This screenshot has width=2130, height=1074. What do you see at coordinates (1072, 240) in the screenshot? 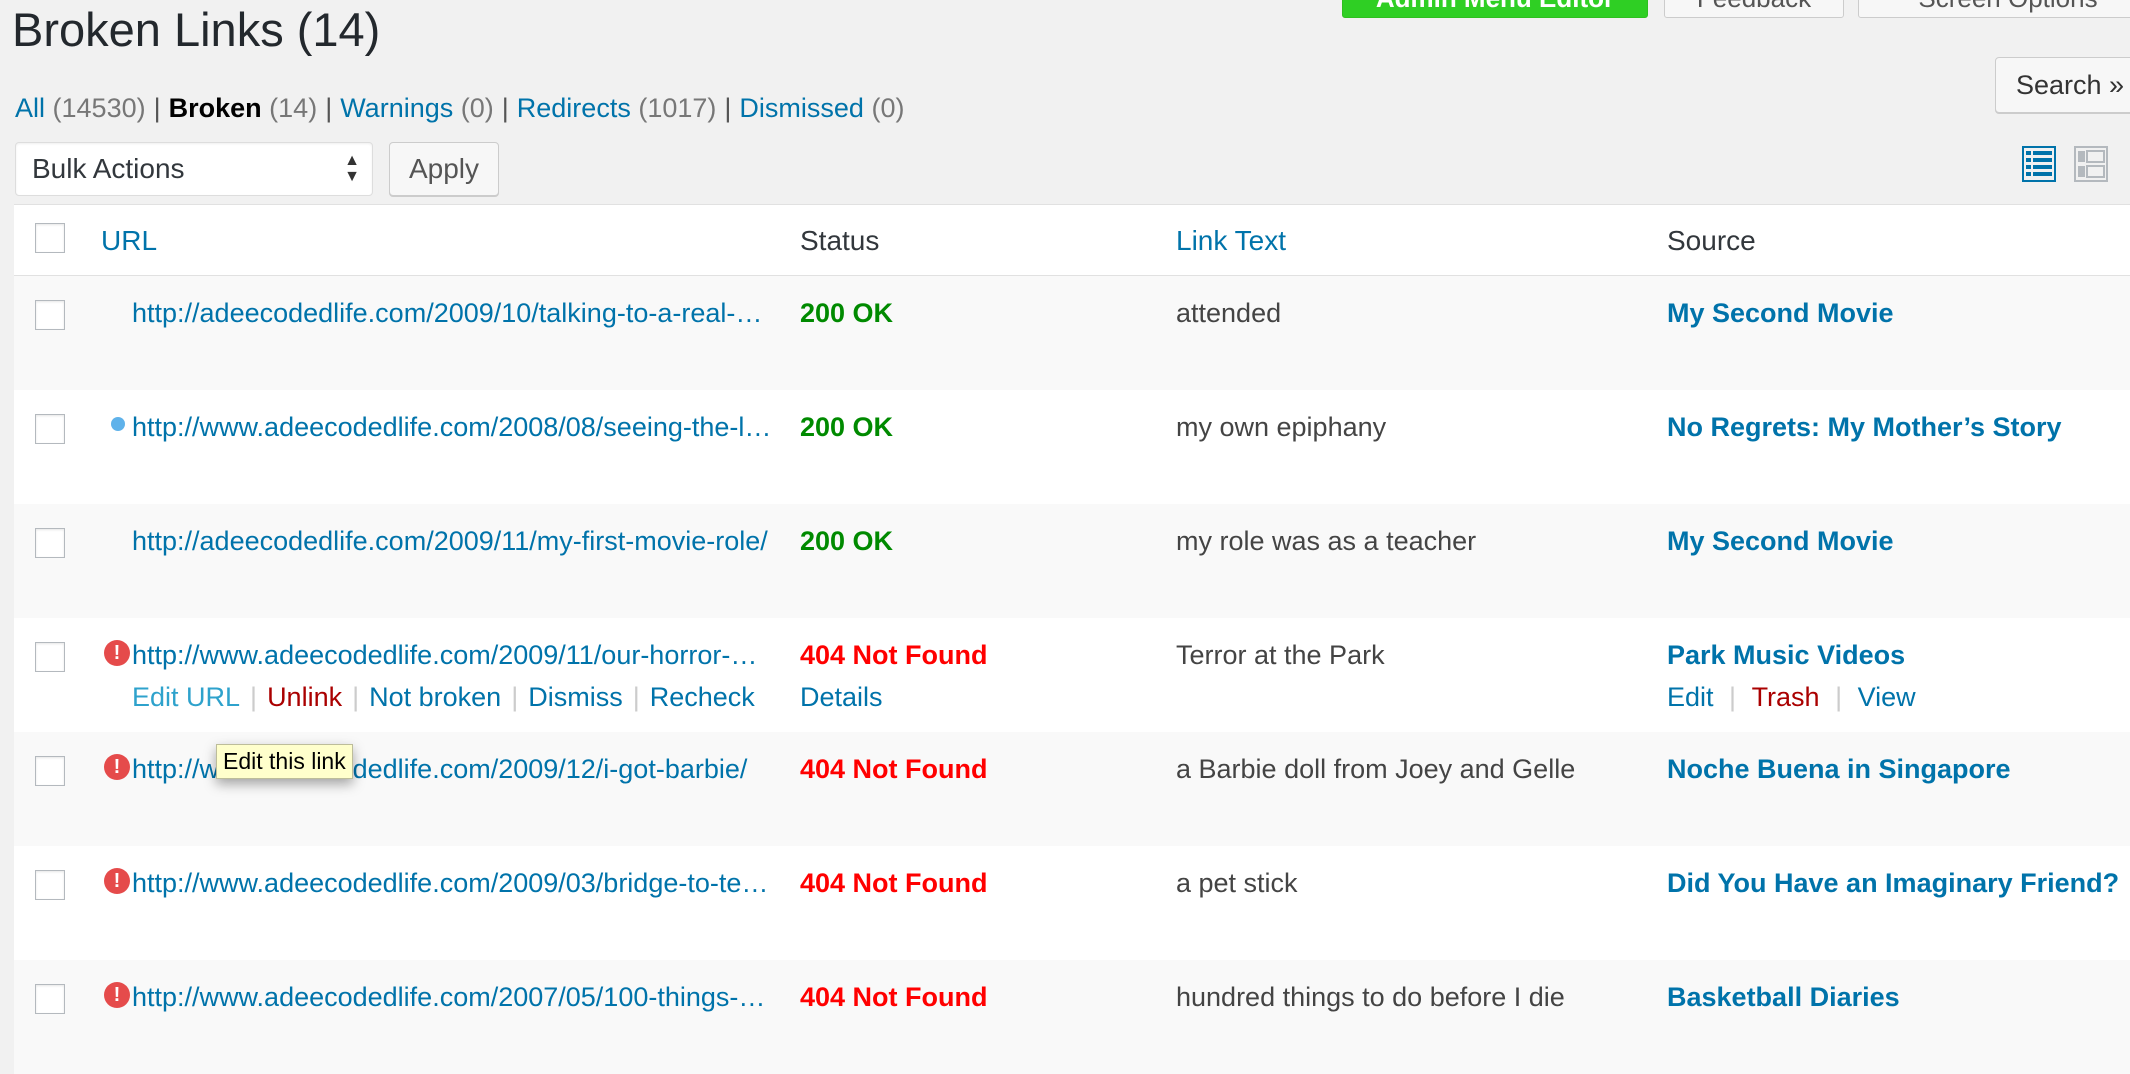
I see `table-header: URL Status Link Text Source` at bounding box center [1072, 240].